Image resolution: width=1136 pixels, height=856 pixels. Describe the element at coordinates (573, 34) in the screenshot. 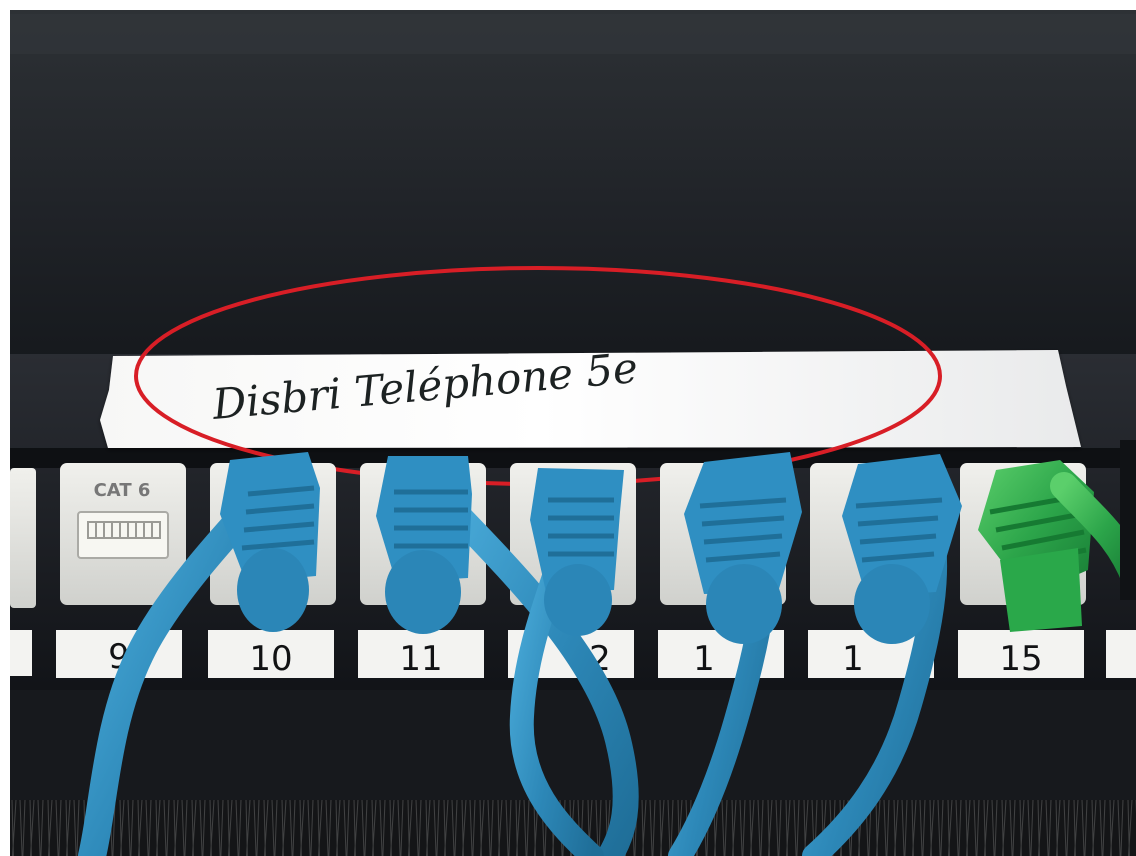

I see `rack-top-reflection` at that location.